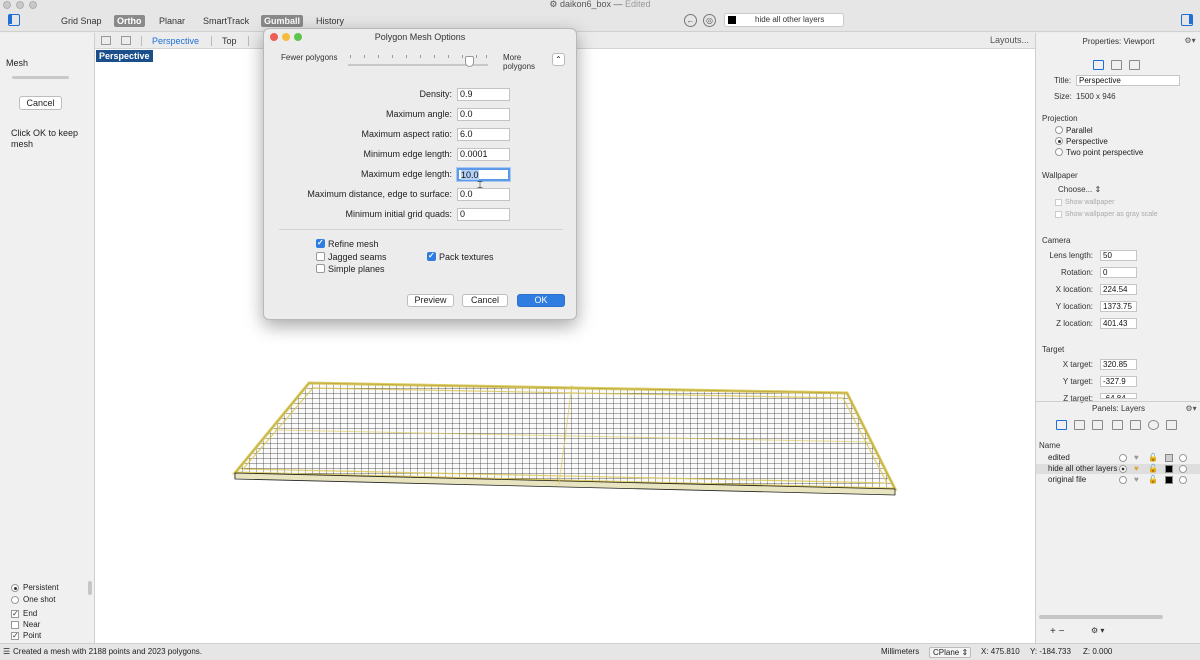 The image size is (1200, 660). Describe the element at coordinates (483, 174) in the screenshot. I see `maximum-edge-length-field: 10.0` at that location.